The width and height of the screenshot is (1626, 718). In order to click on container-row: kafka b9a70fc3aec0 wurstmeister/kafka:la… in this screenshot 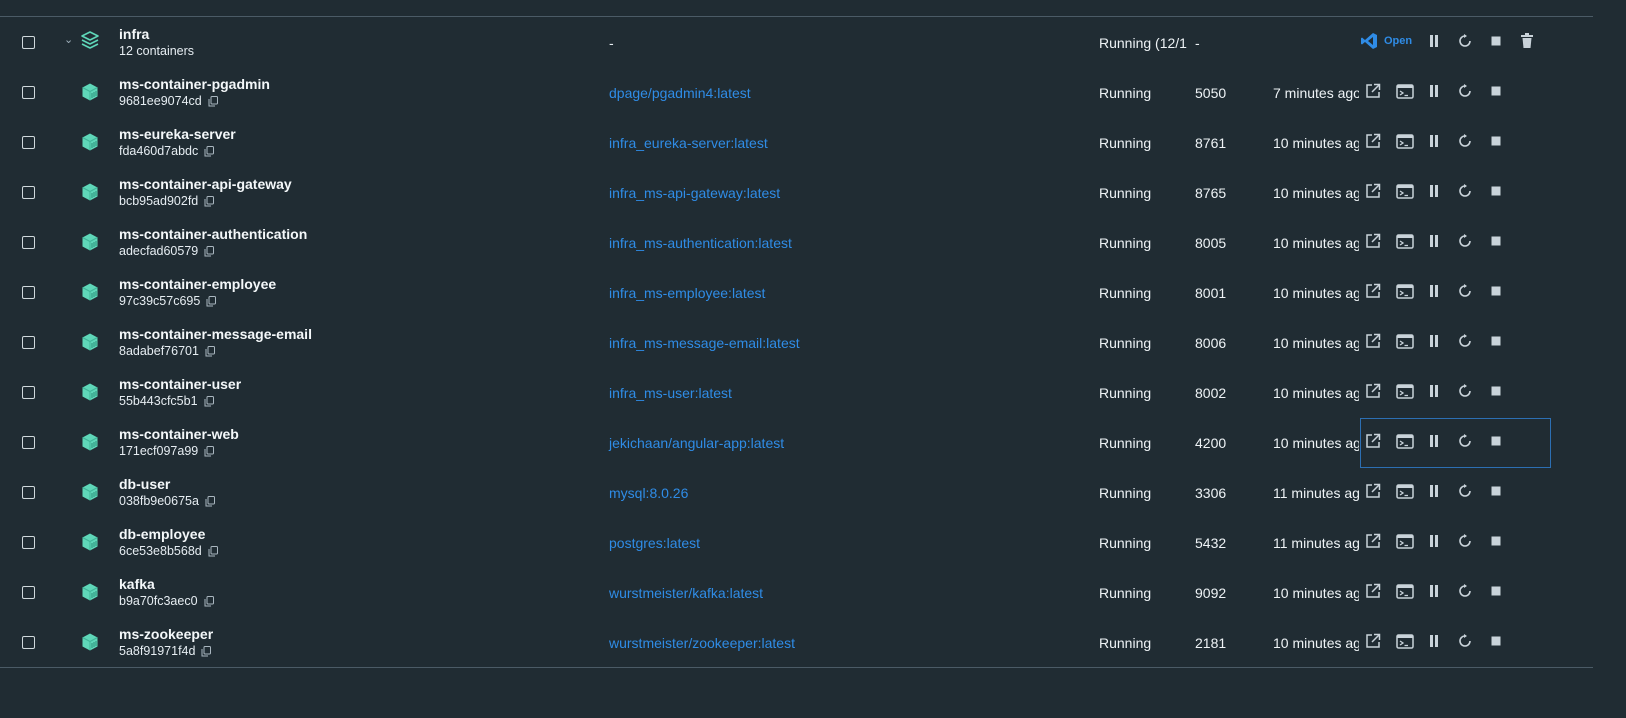, I will do `click(800, 592)`.